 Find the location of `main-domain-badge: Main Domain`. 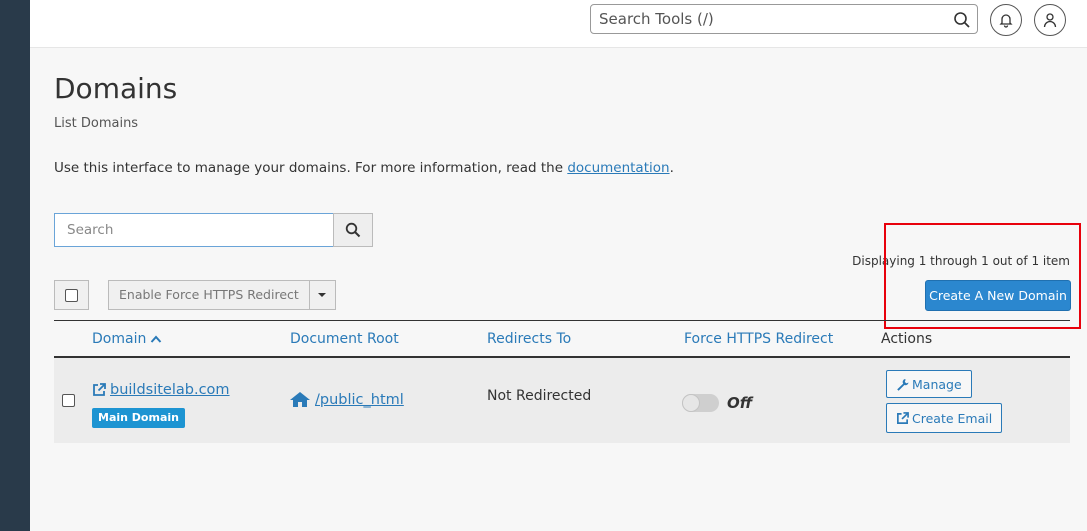

main-domain-badge: Main Domain is located at coordinates (138, 418).